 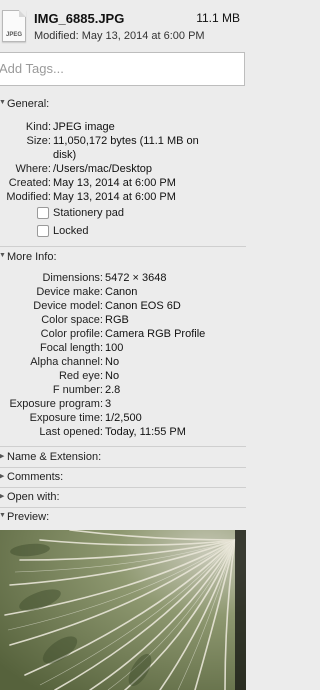 What do you see at coordinates (71, 334) in the screenshot?
I see `info-label: Color profile:` at bounding box center [71, 334].